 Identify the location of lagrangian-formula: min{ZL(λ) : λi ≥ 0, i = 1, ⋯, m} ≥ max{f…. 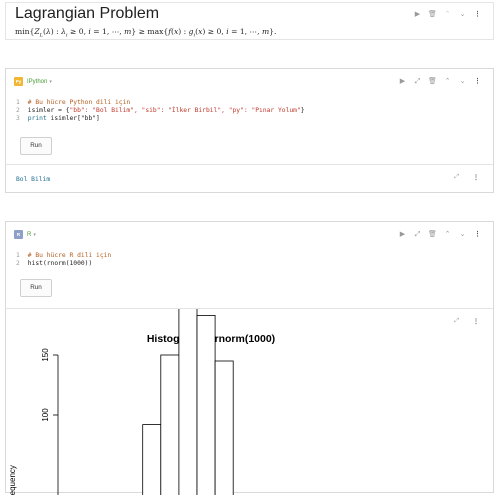
(146, 33).